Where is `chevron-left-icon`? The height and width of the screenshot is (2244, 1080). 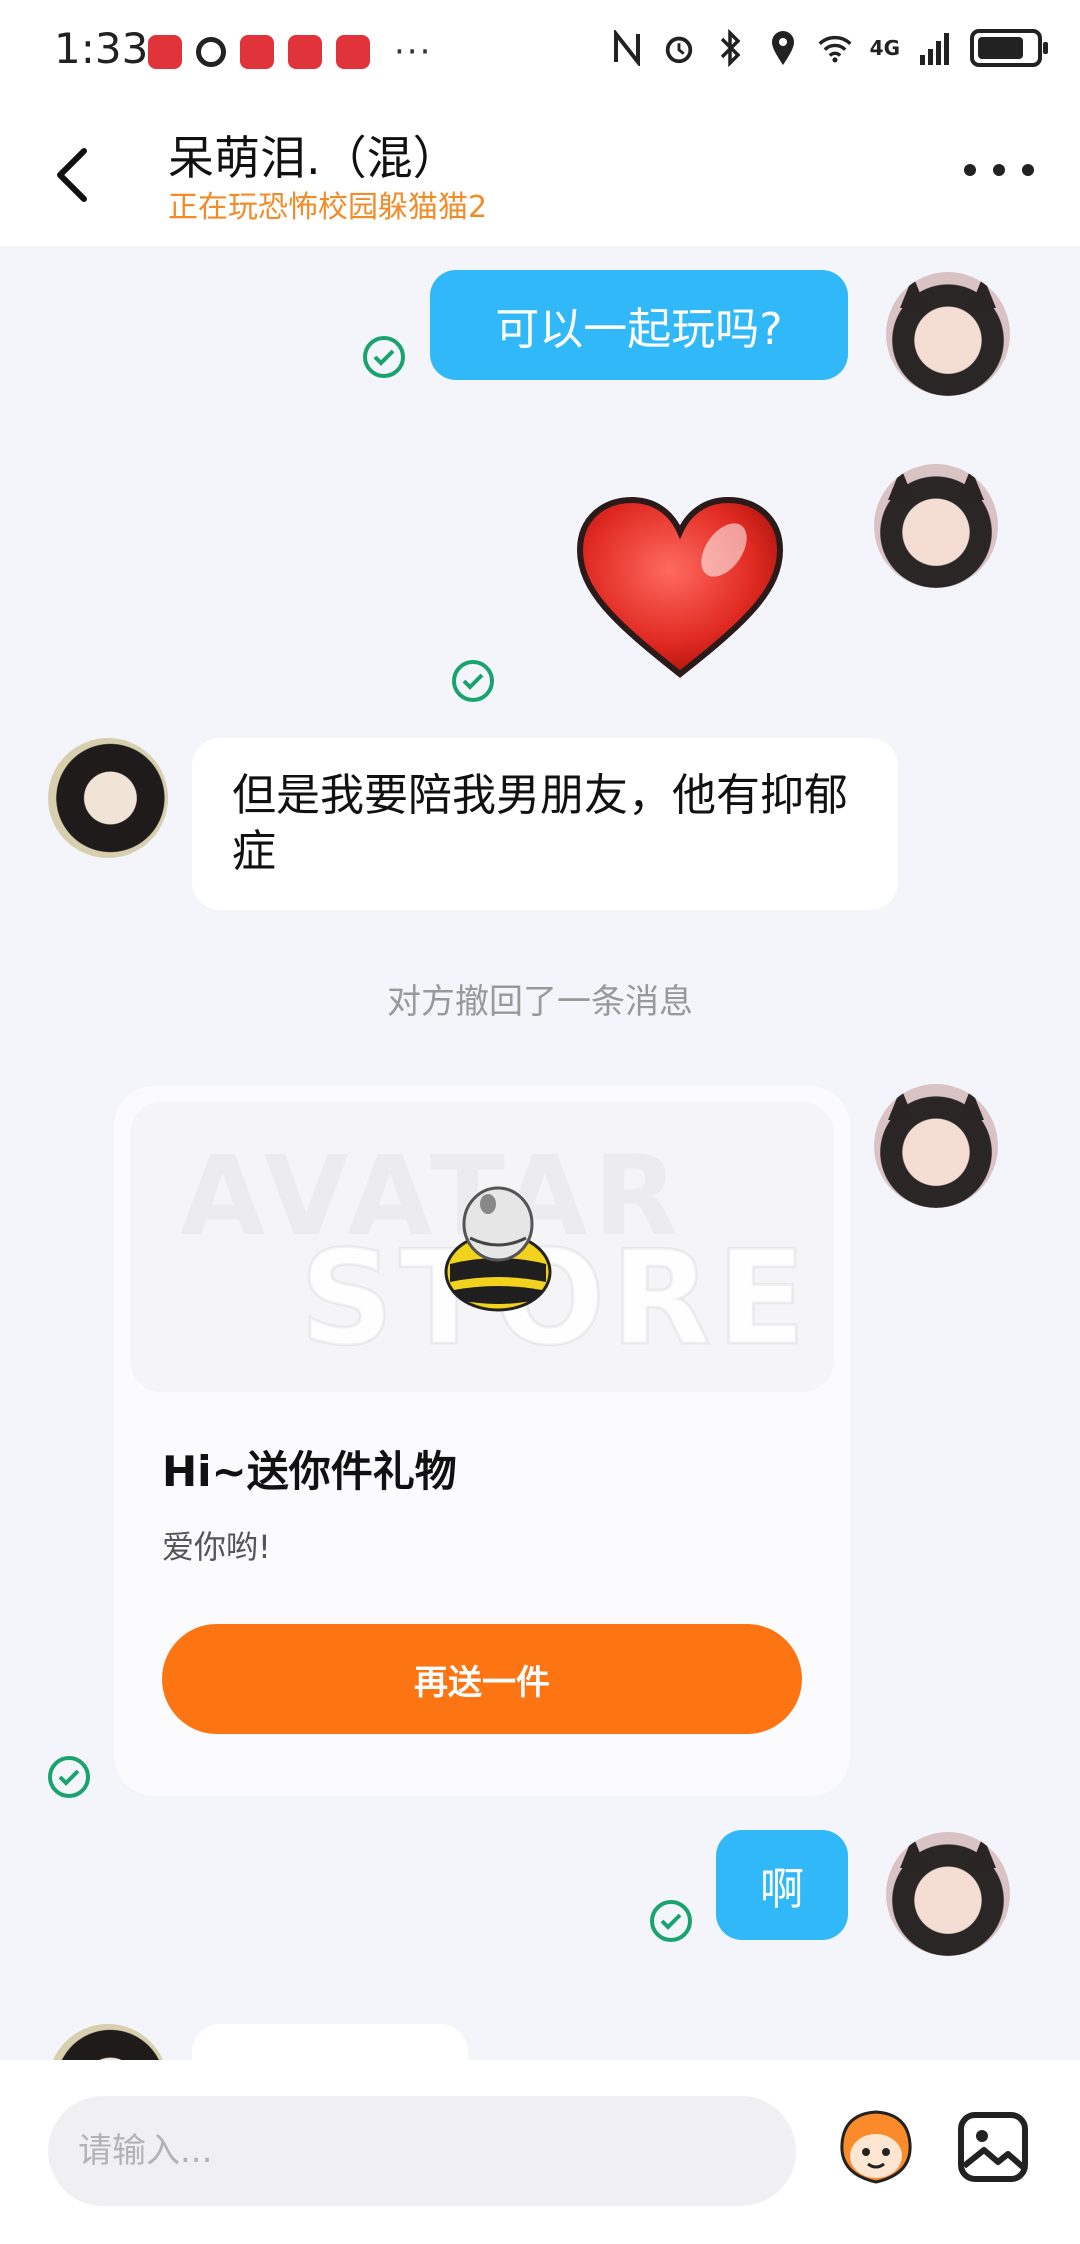 chevron-left-icon is located at coordinates (72, 175).